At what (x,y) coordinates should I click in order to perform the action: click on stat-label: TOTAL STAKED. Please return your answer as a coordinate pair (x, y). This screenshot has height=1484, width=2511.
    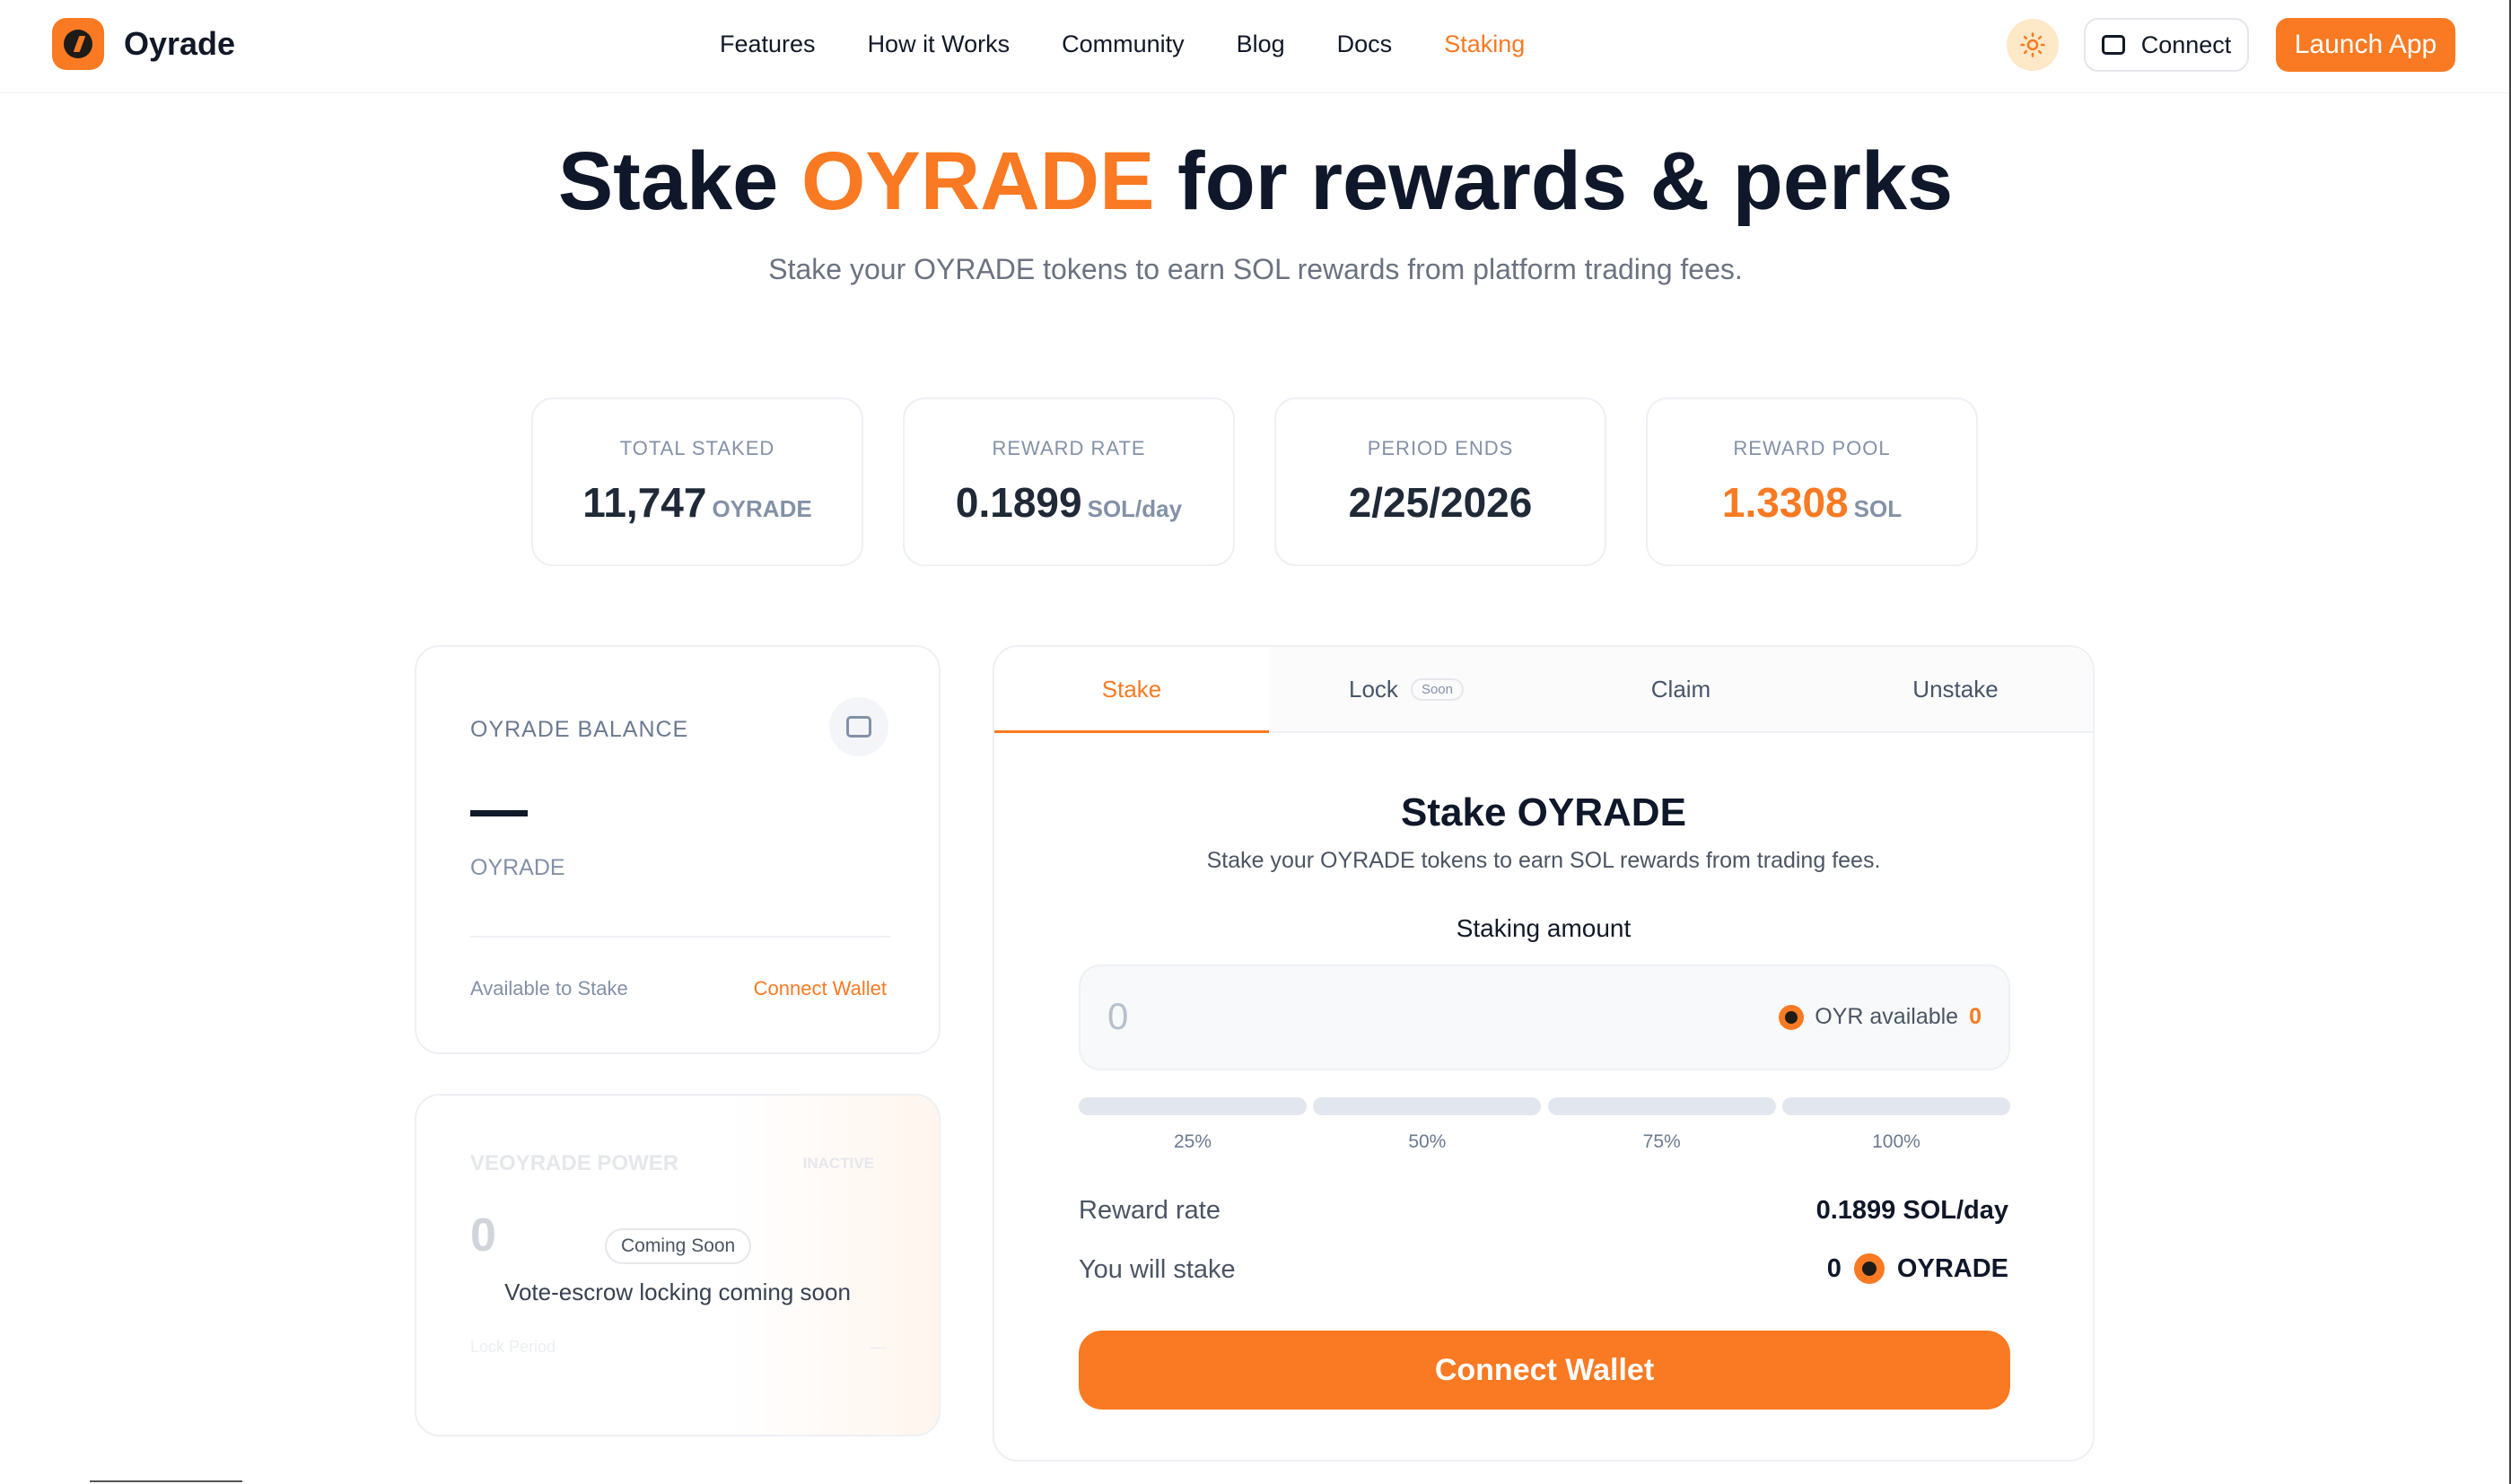
    Looking at the image, I should click on (697, 448).